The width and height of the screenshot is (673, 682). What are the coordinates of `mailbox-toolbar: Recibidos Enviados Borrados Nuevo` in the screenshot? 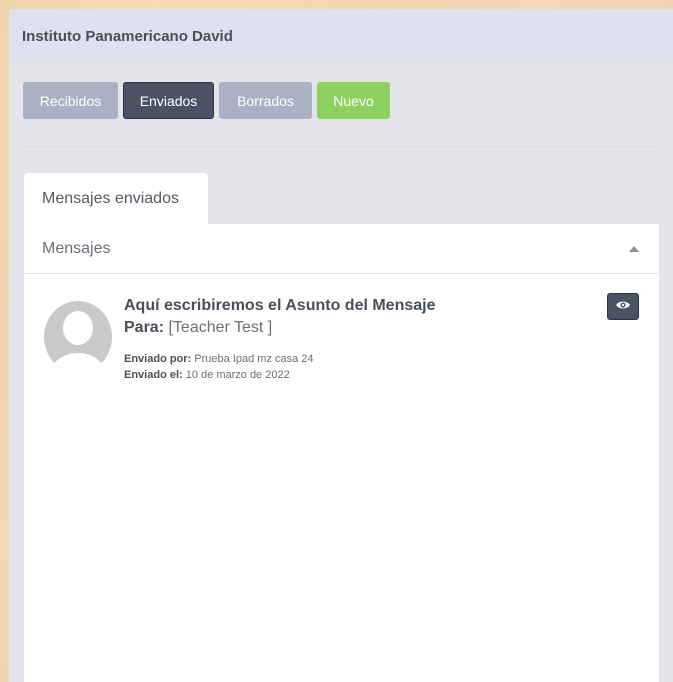 It's located at (206, 100).